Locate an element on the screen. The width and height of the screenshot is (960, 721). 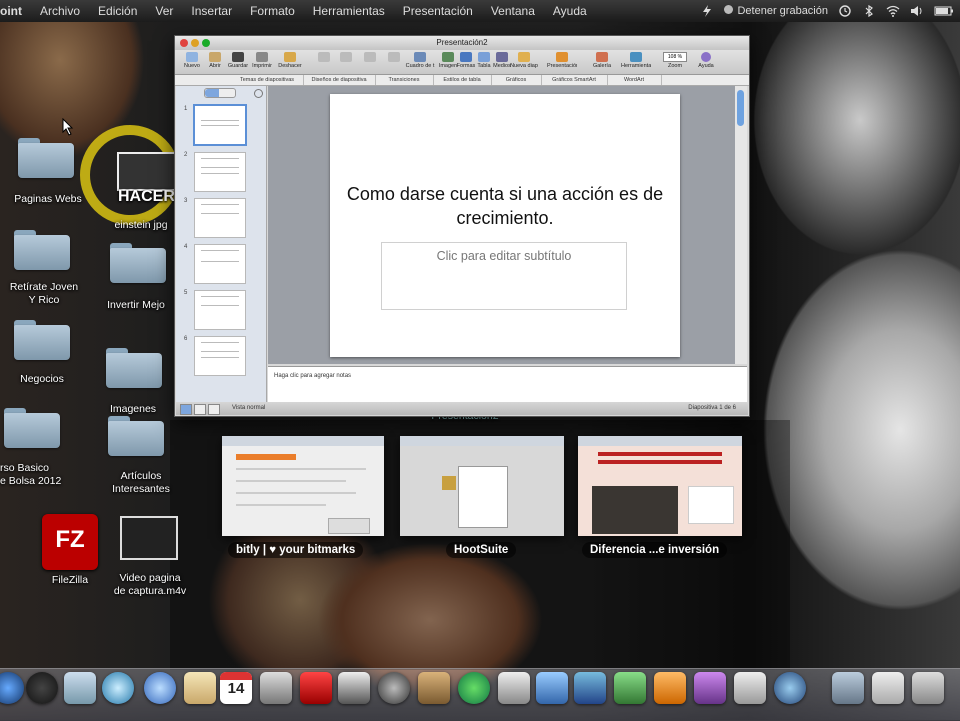
applications-folder-icon is located at coordinates (848, 688).